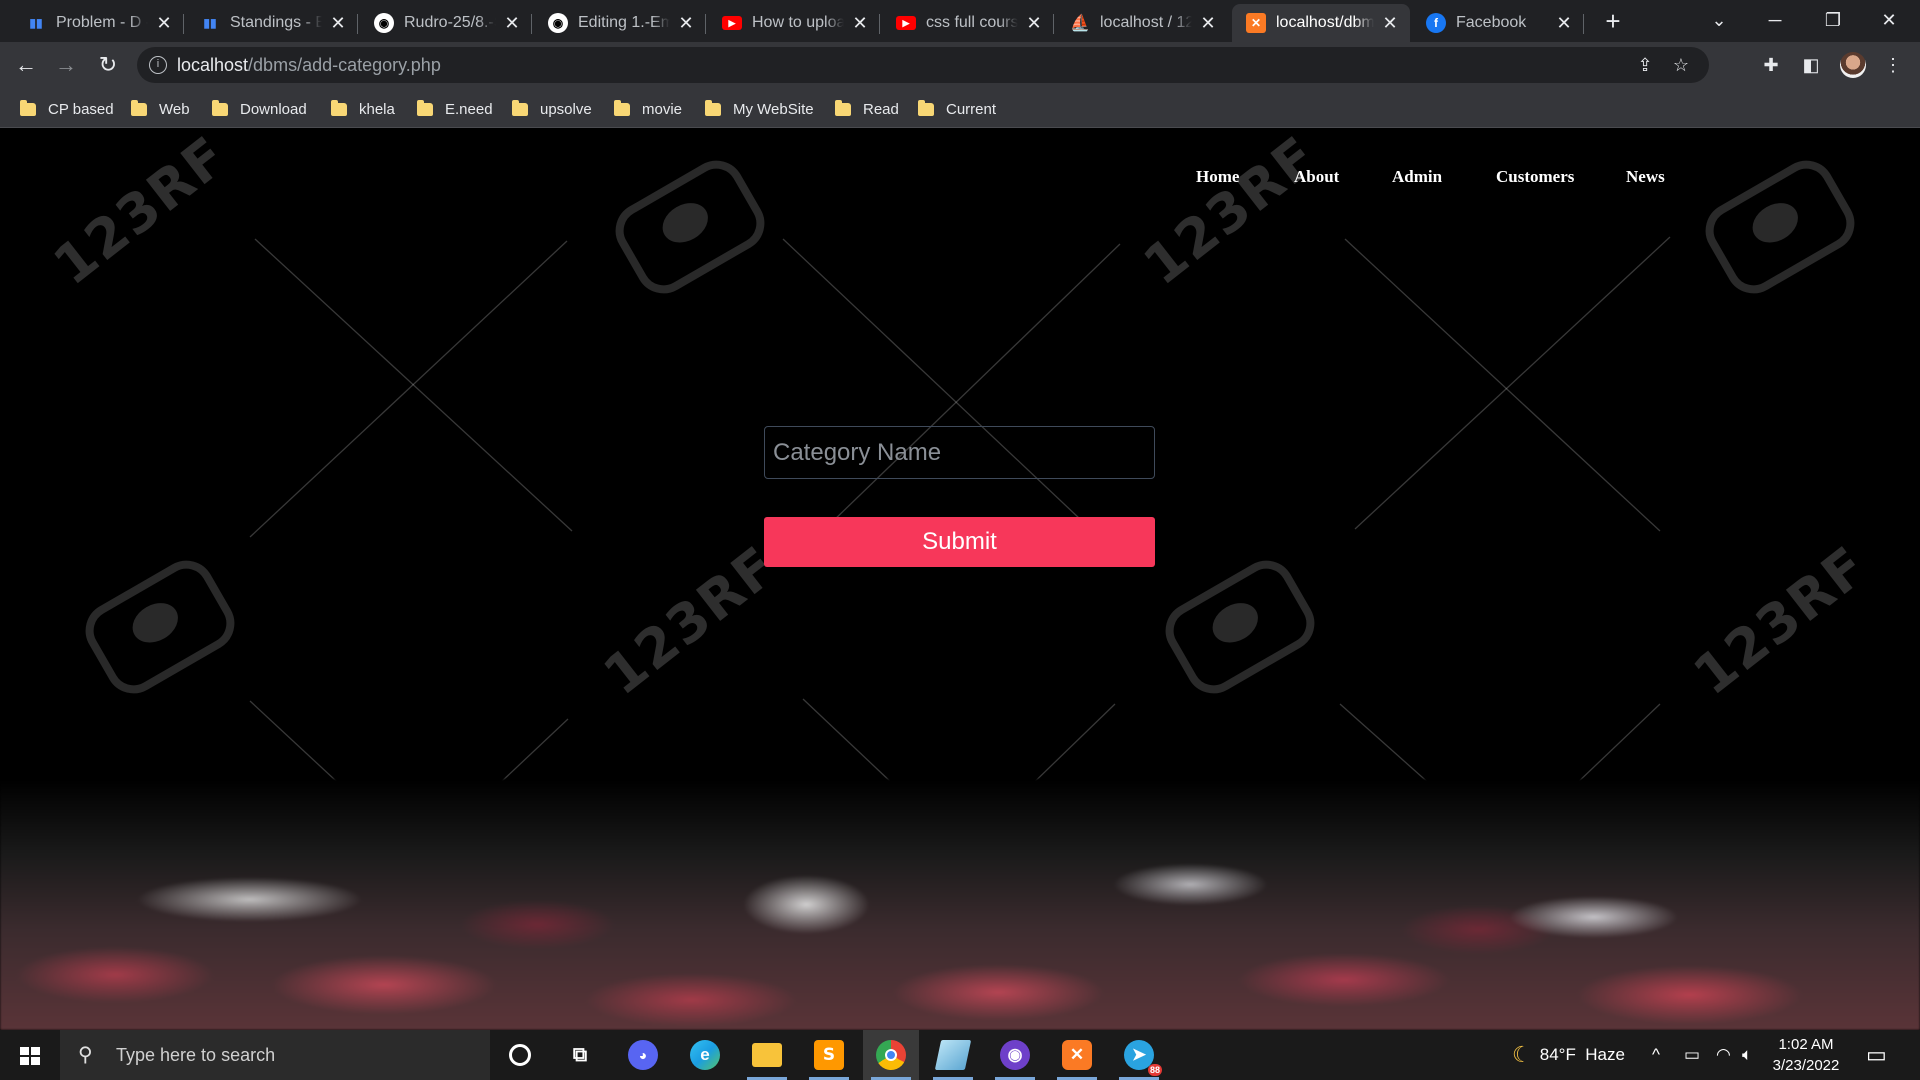 This screenshot has width=1920, height=1080. Describe the element at coordinates (377, 109) in the screenshot. I see `bookmark-label: khela` at that location.